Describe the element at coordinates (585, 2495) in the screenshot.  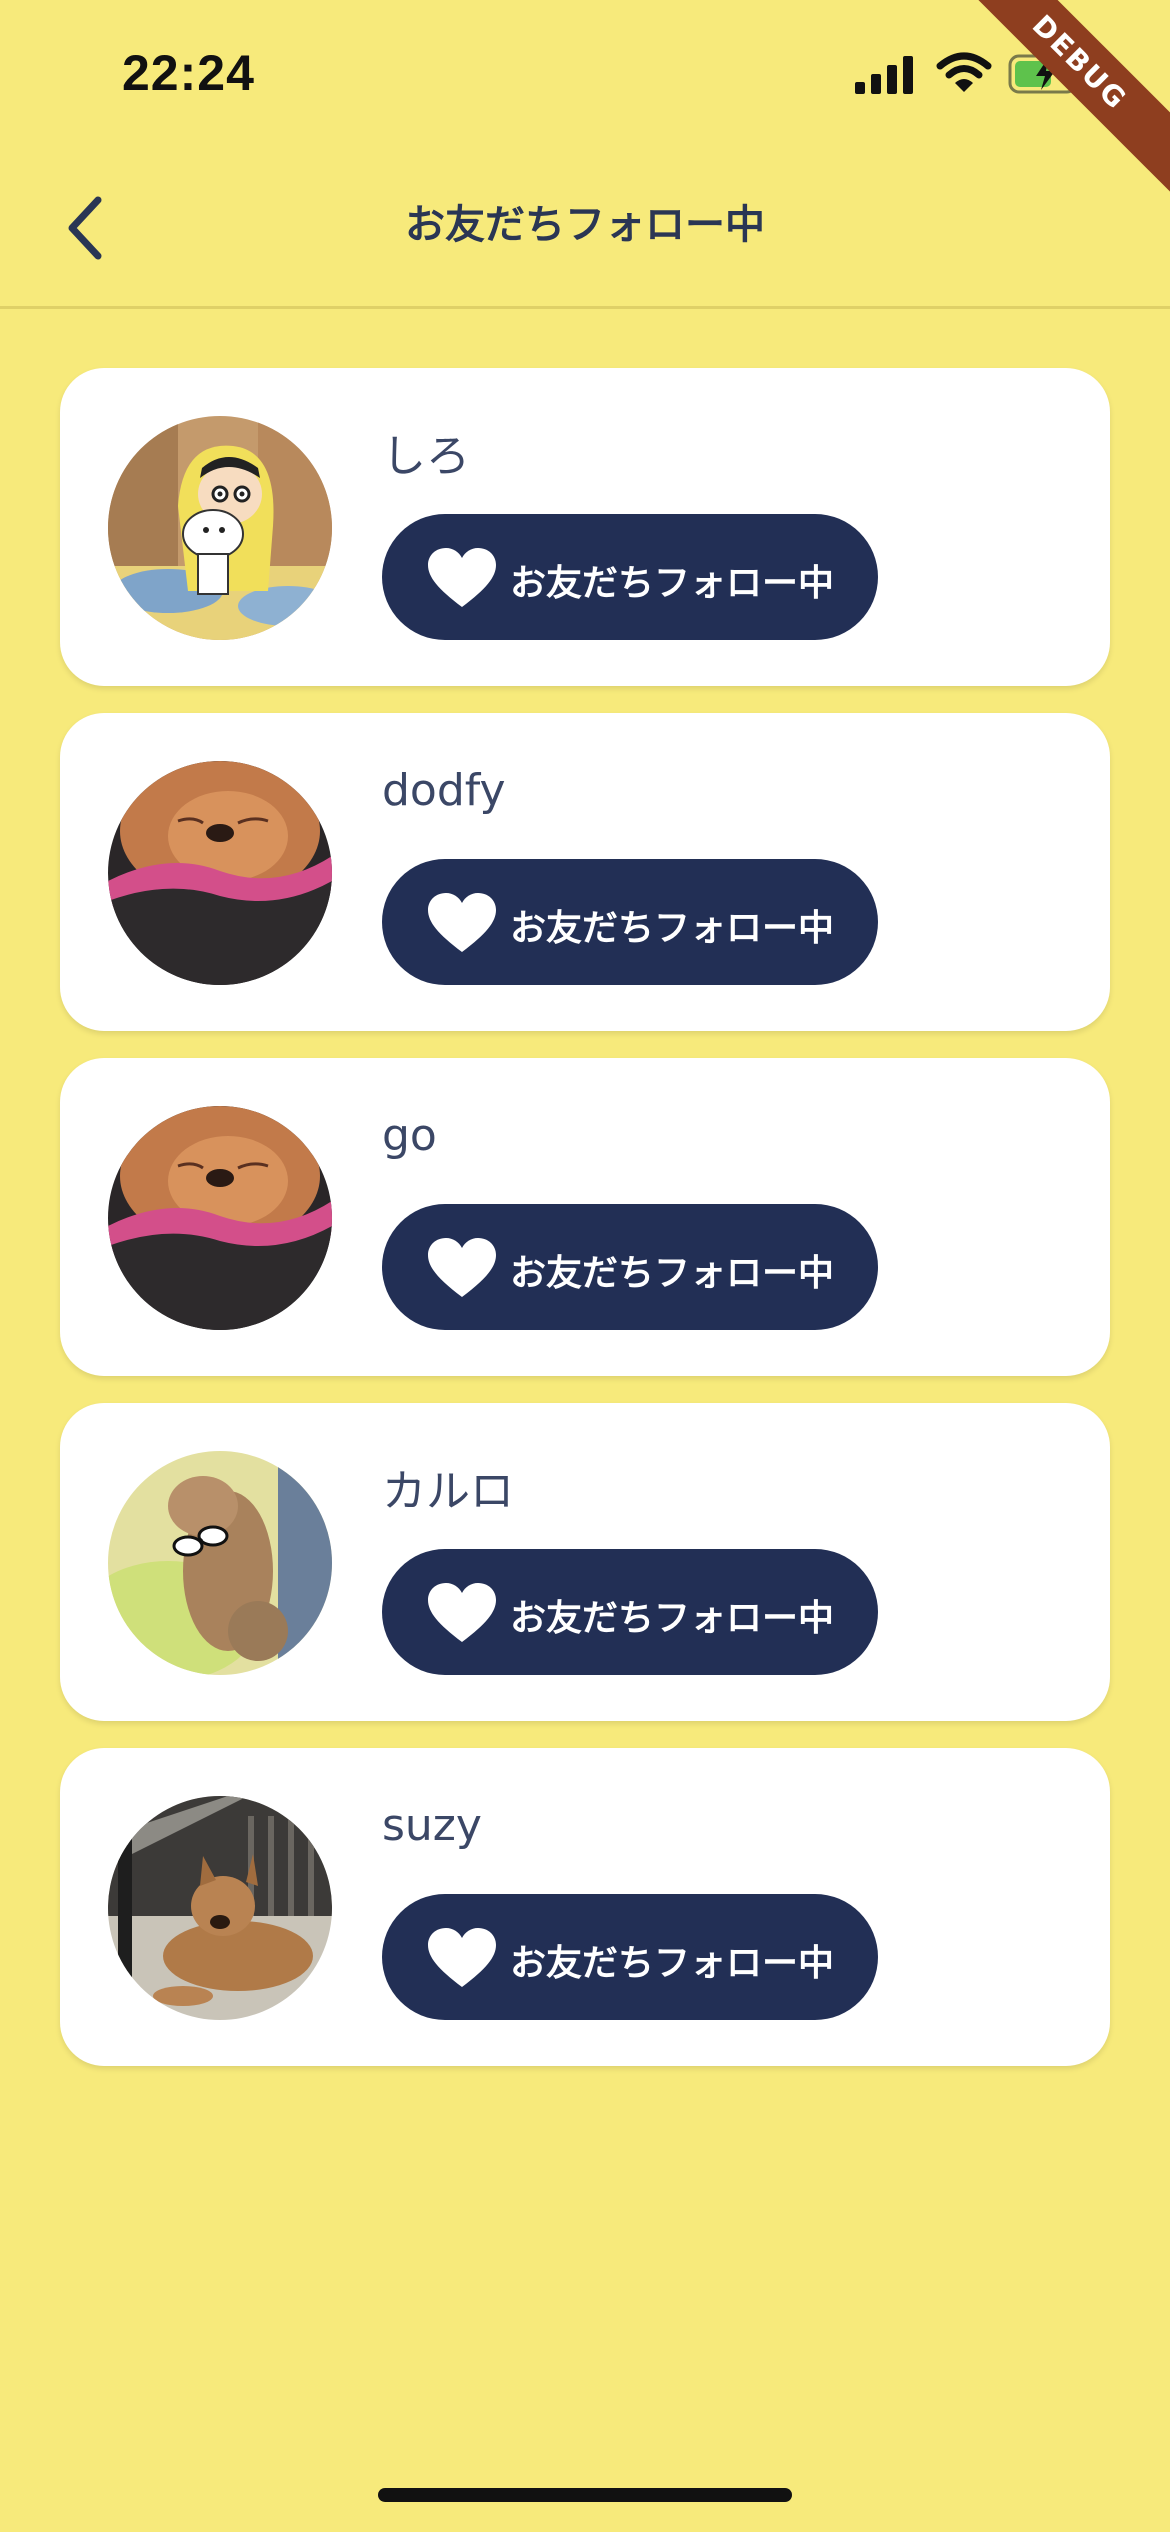
I see `home-indicator` at that location.